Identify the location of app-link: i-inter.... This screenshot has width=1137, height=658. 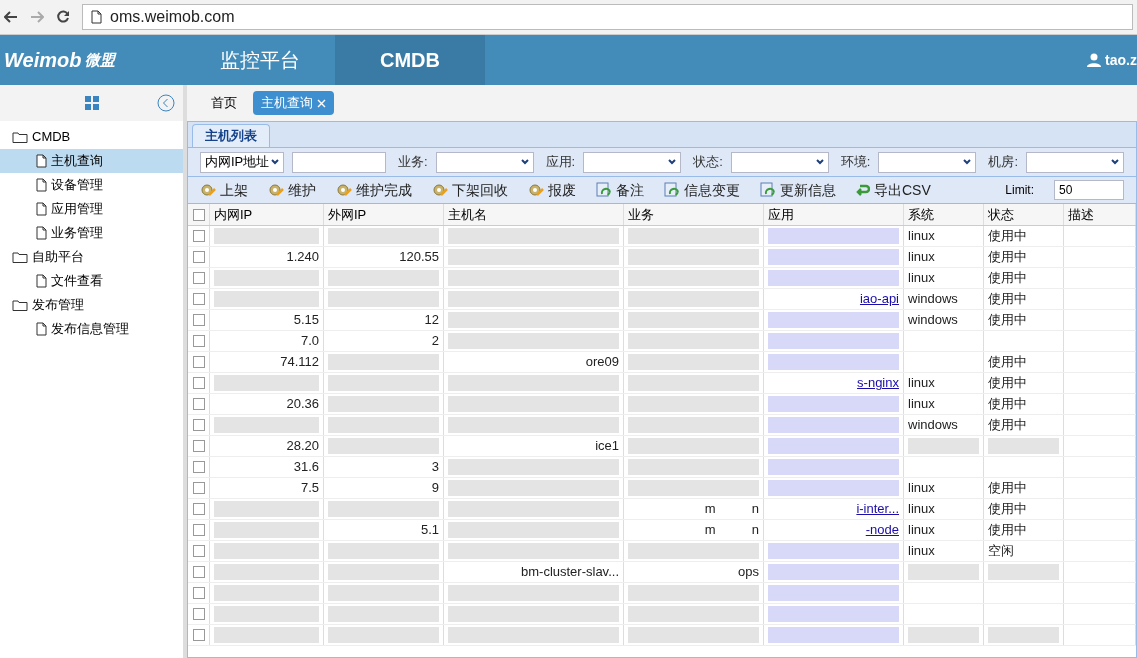
(877, 509).